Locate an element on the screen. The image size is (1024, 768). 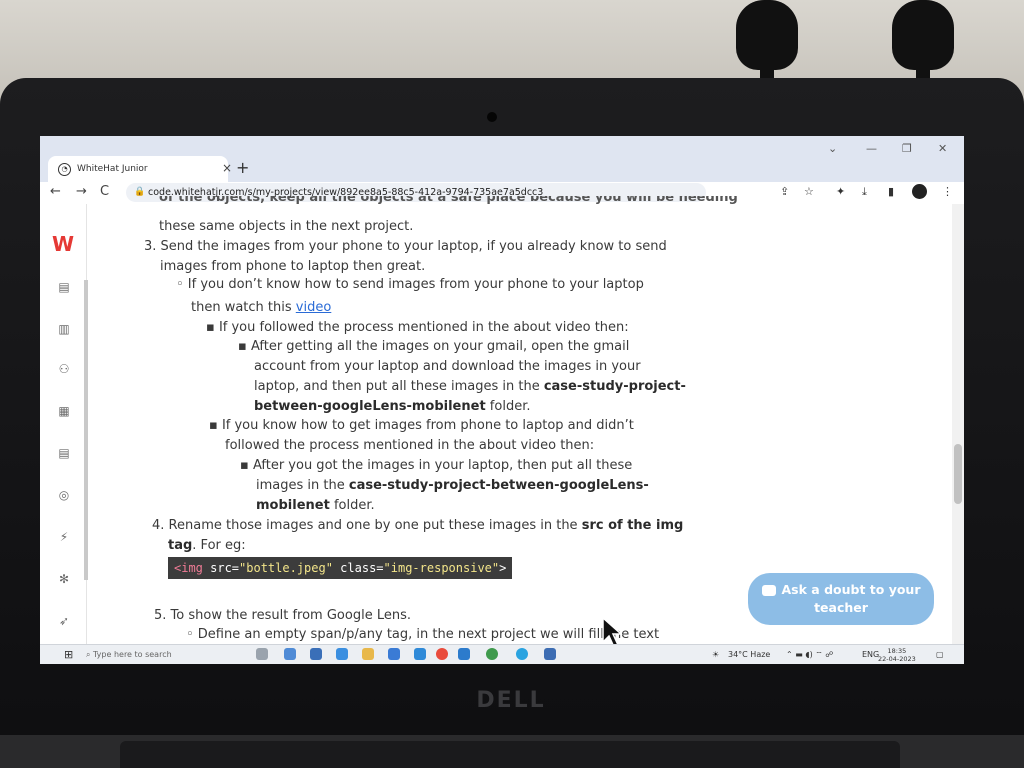
ask-doubt-button: Ask a doubt to your teacher is located at coordinates (841, 599).